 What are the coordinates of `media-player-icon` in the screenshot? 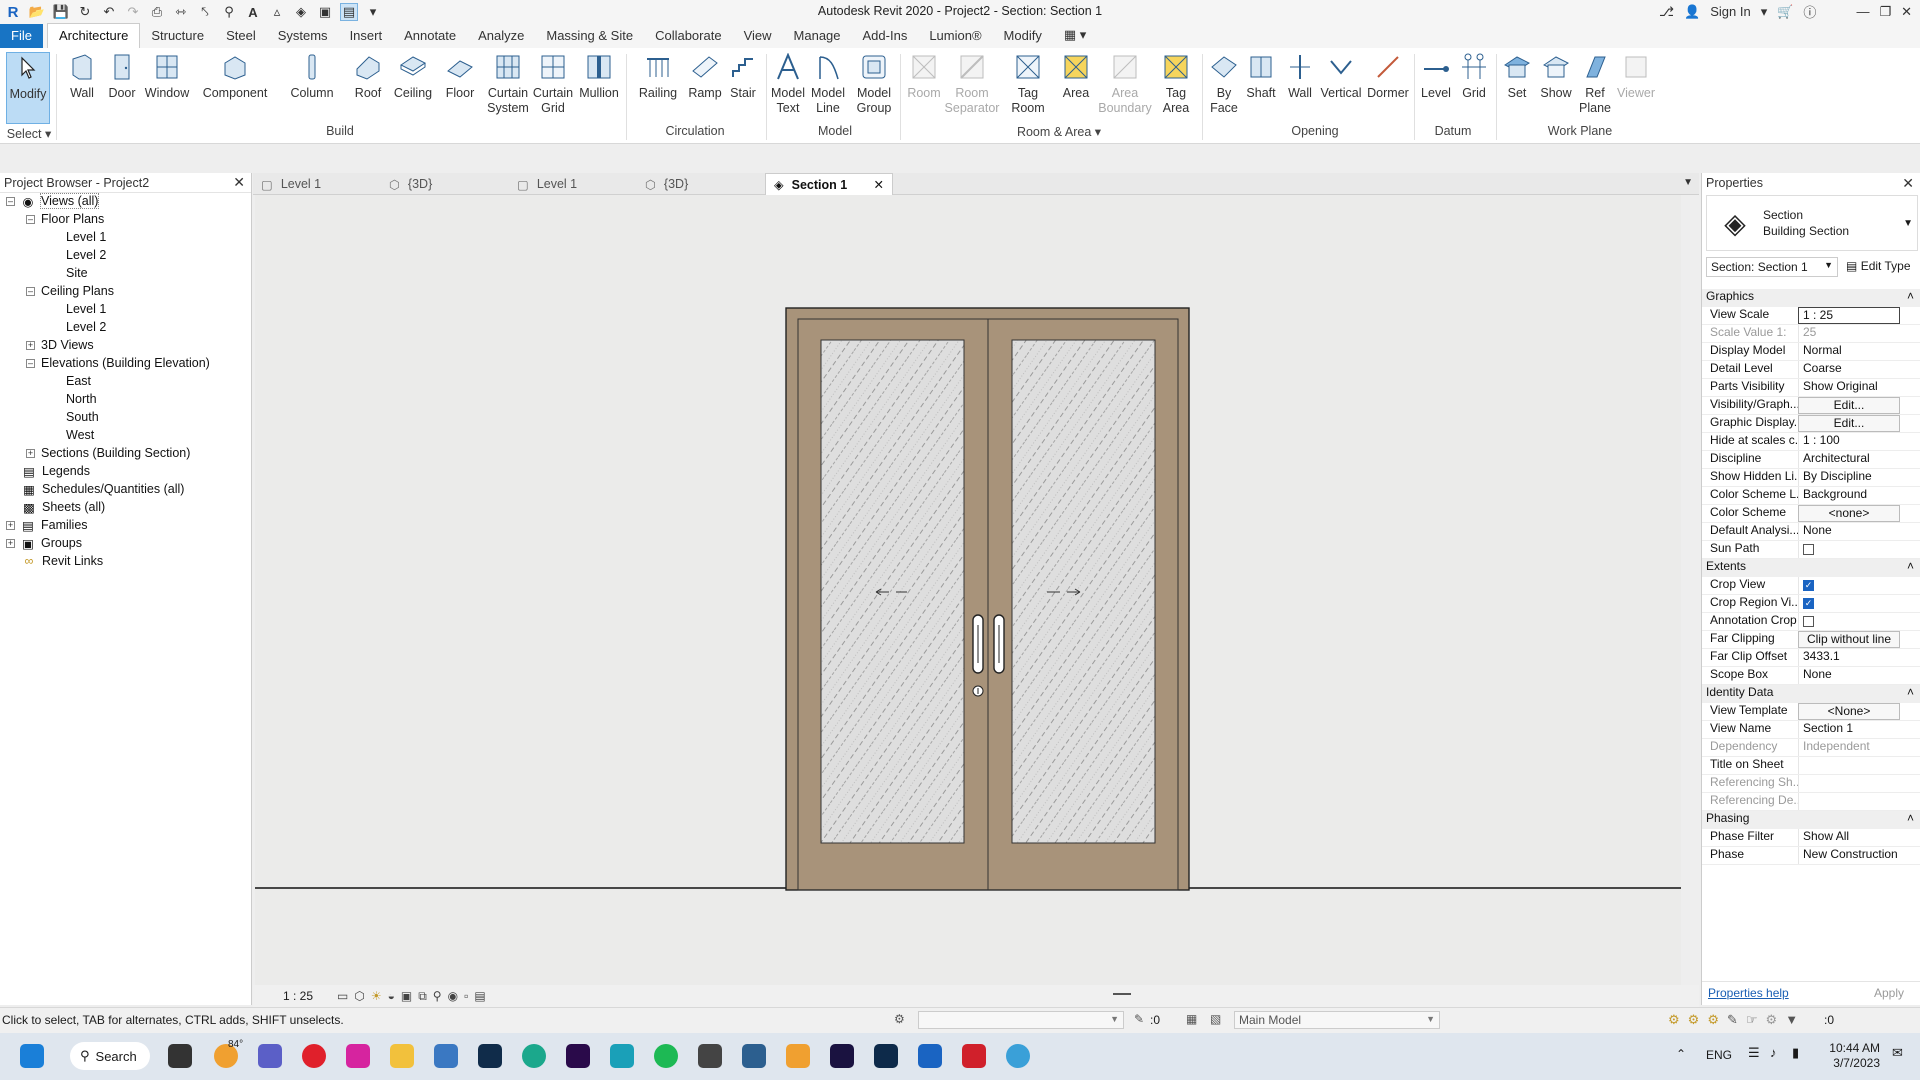 It's located at (798, 1056).